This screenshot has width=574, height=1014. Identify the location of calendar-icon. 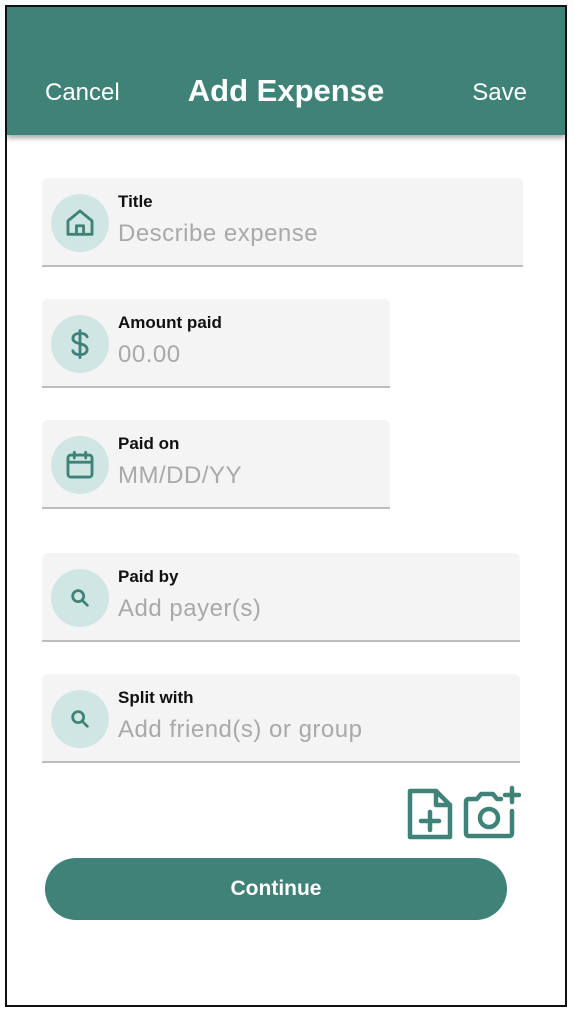
(80, 465).